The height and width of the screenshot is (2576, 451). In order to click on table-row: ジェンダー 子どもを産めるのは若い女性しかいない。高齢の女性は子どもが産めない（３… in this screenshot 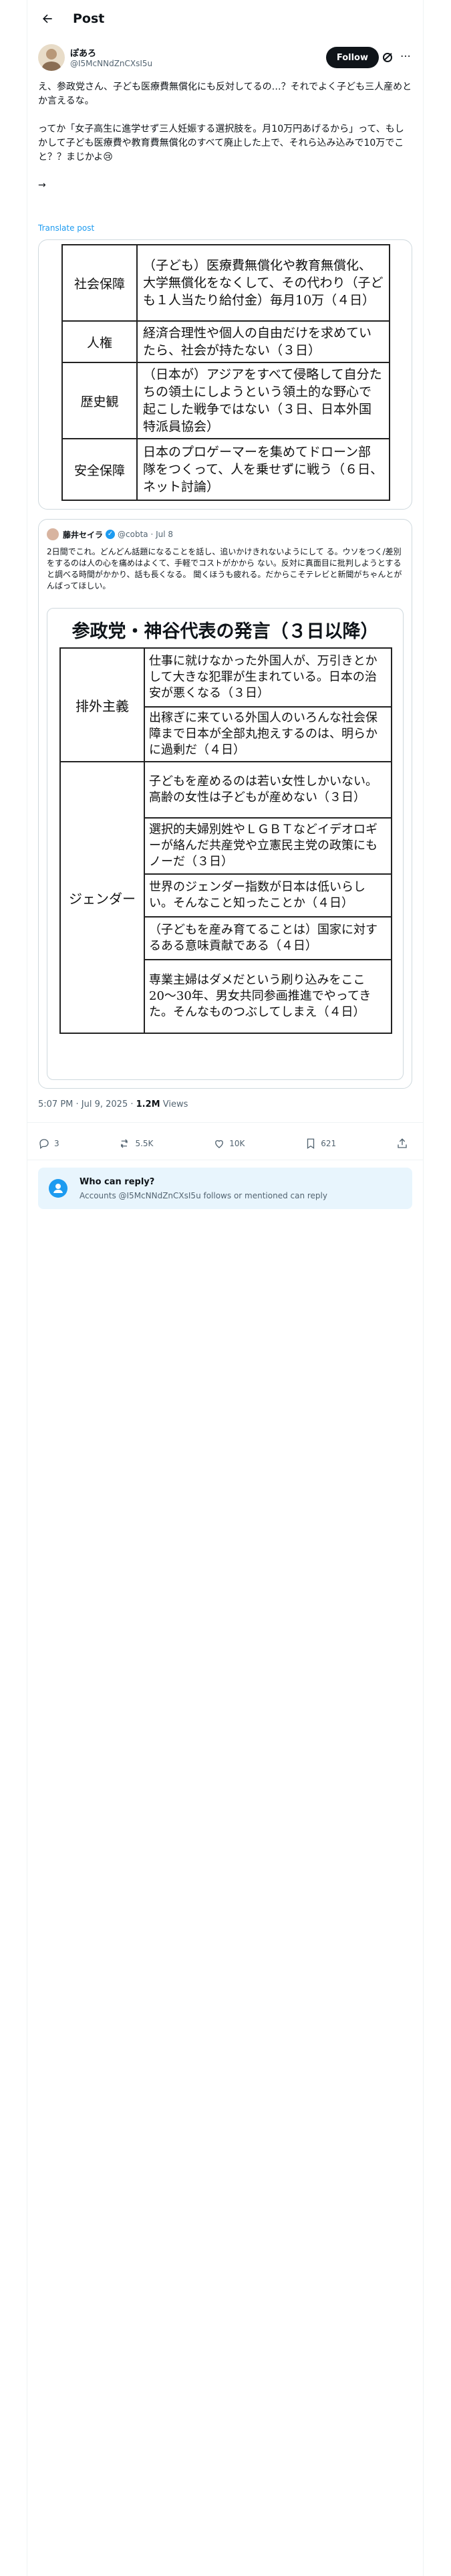, I will do `click(225, 898)`.